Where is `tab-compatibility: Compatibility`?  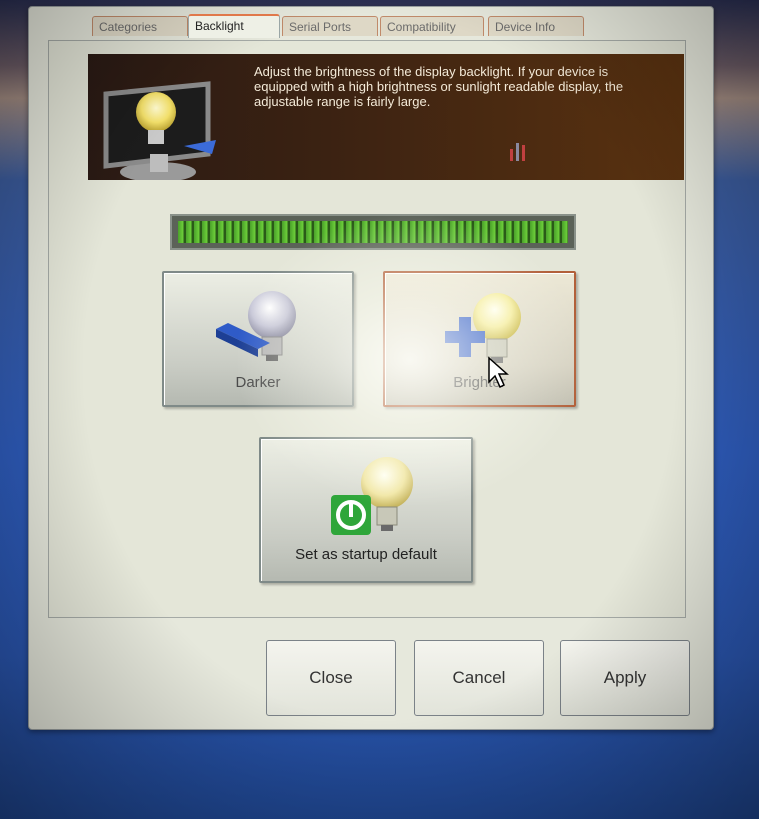
tab-compatibility: Compatibility is located at coordinates (432, 26).